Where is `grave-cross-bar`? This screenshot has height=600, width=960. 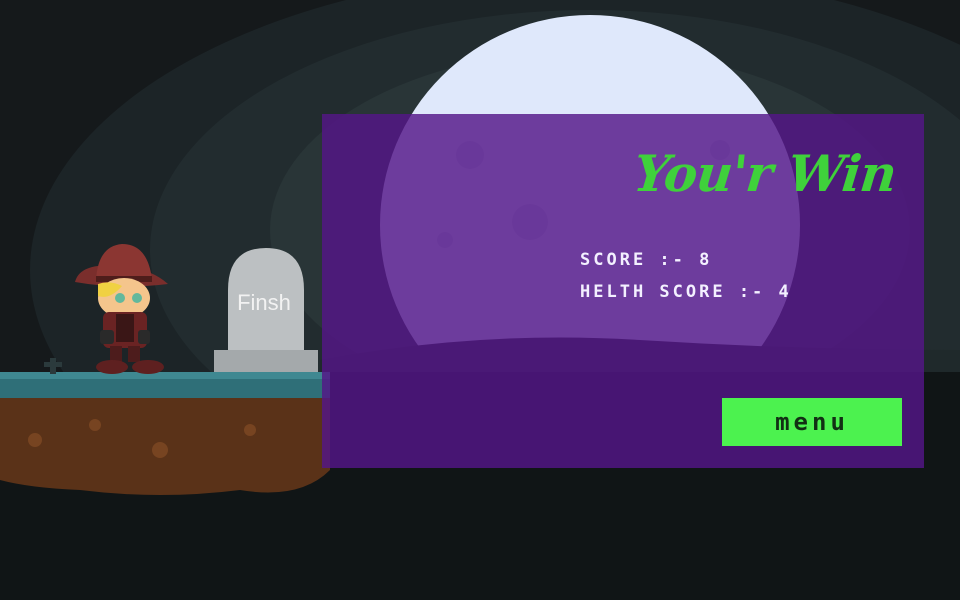 grave-cross-bar is located at coordinates (53, 364).